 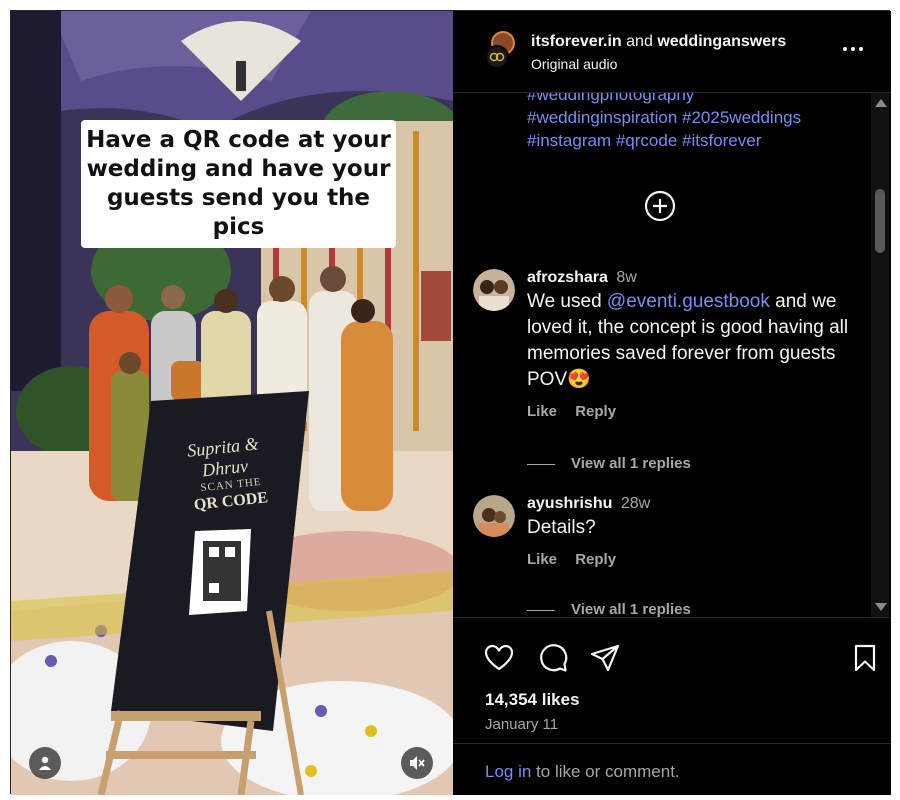 What do you see at coordinates (741, 117) in the screenshot?
I see `hashtag-link: #2025weddings` at bounding box center [741, 117].